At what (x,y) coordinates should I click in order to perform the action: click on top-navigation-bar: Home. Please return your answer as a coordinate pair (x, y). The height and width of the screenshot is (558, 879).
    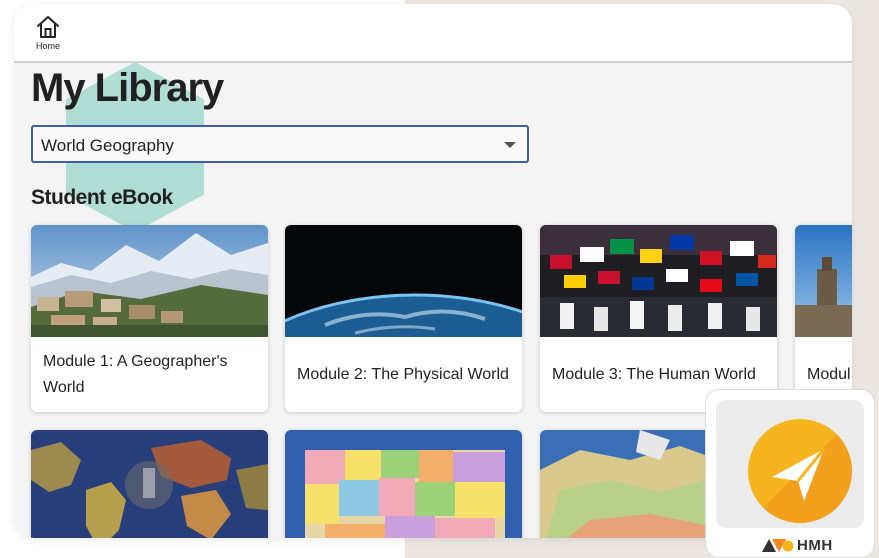
    Looking at the image, I should click on (433, 33).